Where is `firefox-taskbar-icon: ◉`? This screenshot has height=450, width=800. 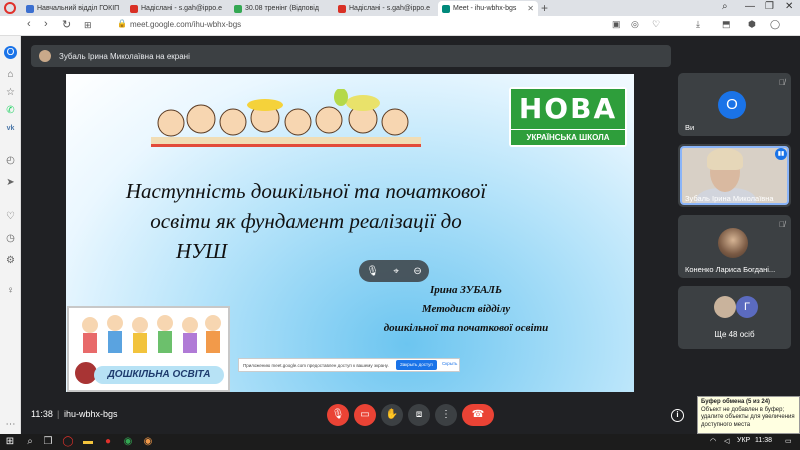
firefox-taskbar-icon: ◉ is located at coordinates (148, 442).